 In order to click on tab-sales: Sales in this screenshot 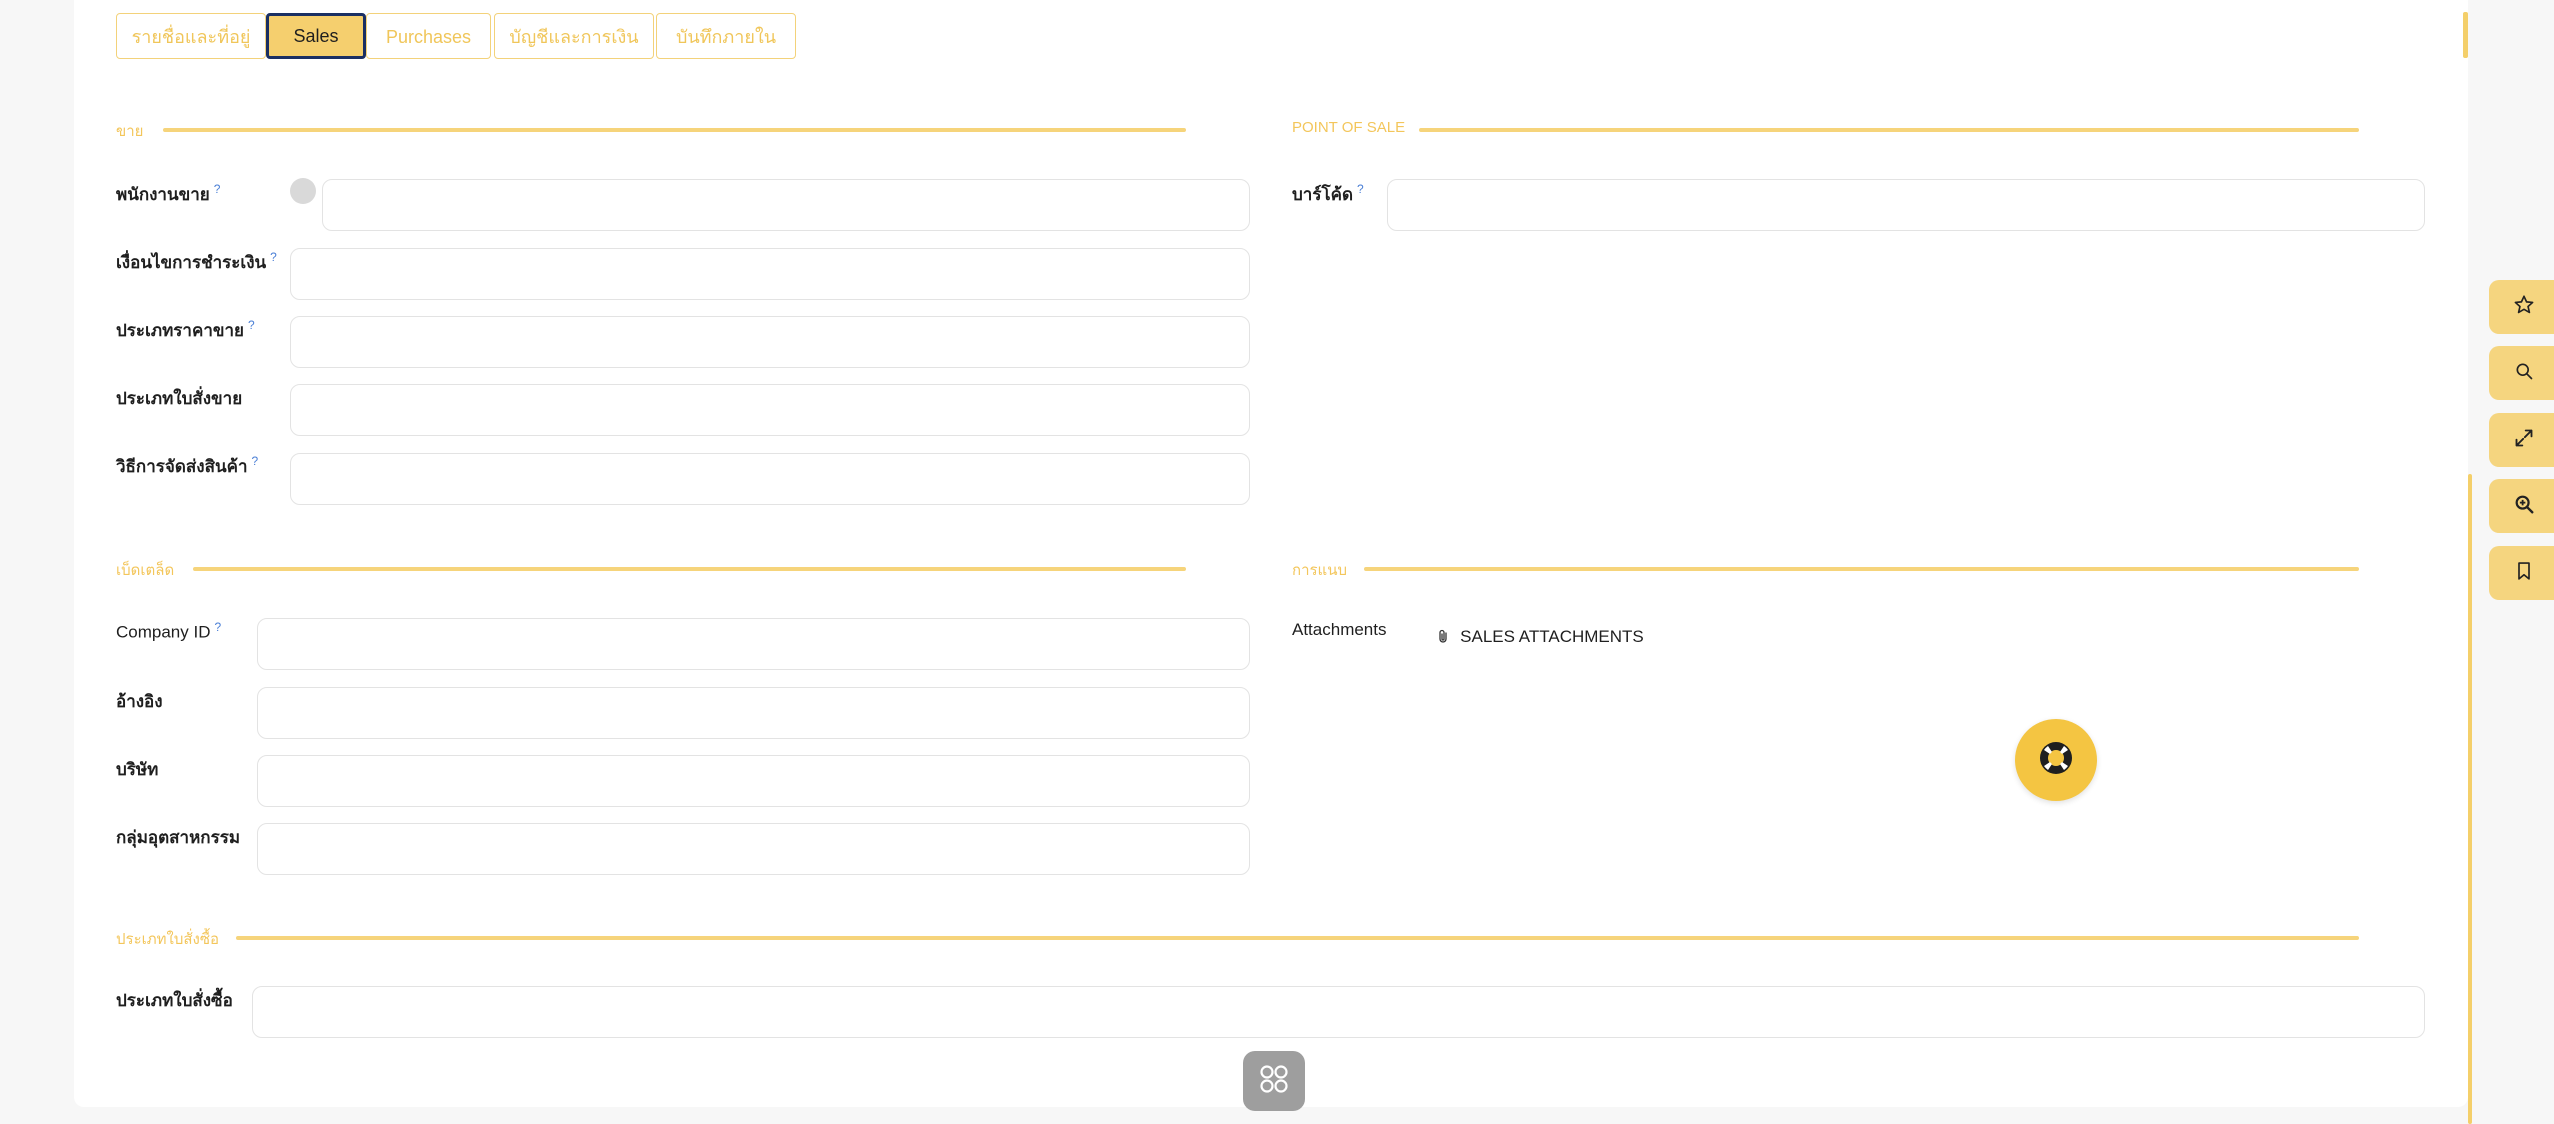, I will do `click(316, 36)`.